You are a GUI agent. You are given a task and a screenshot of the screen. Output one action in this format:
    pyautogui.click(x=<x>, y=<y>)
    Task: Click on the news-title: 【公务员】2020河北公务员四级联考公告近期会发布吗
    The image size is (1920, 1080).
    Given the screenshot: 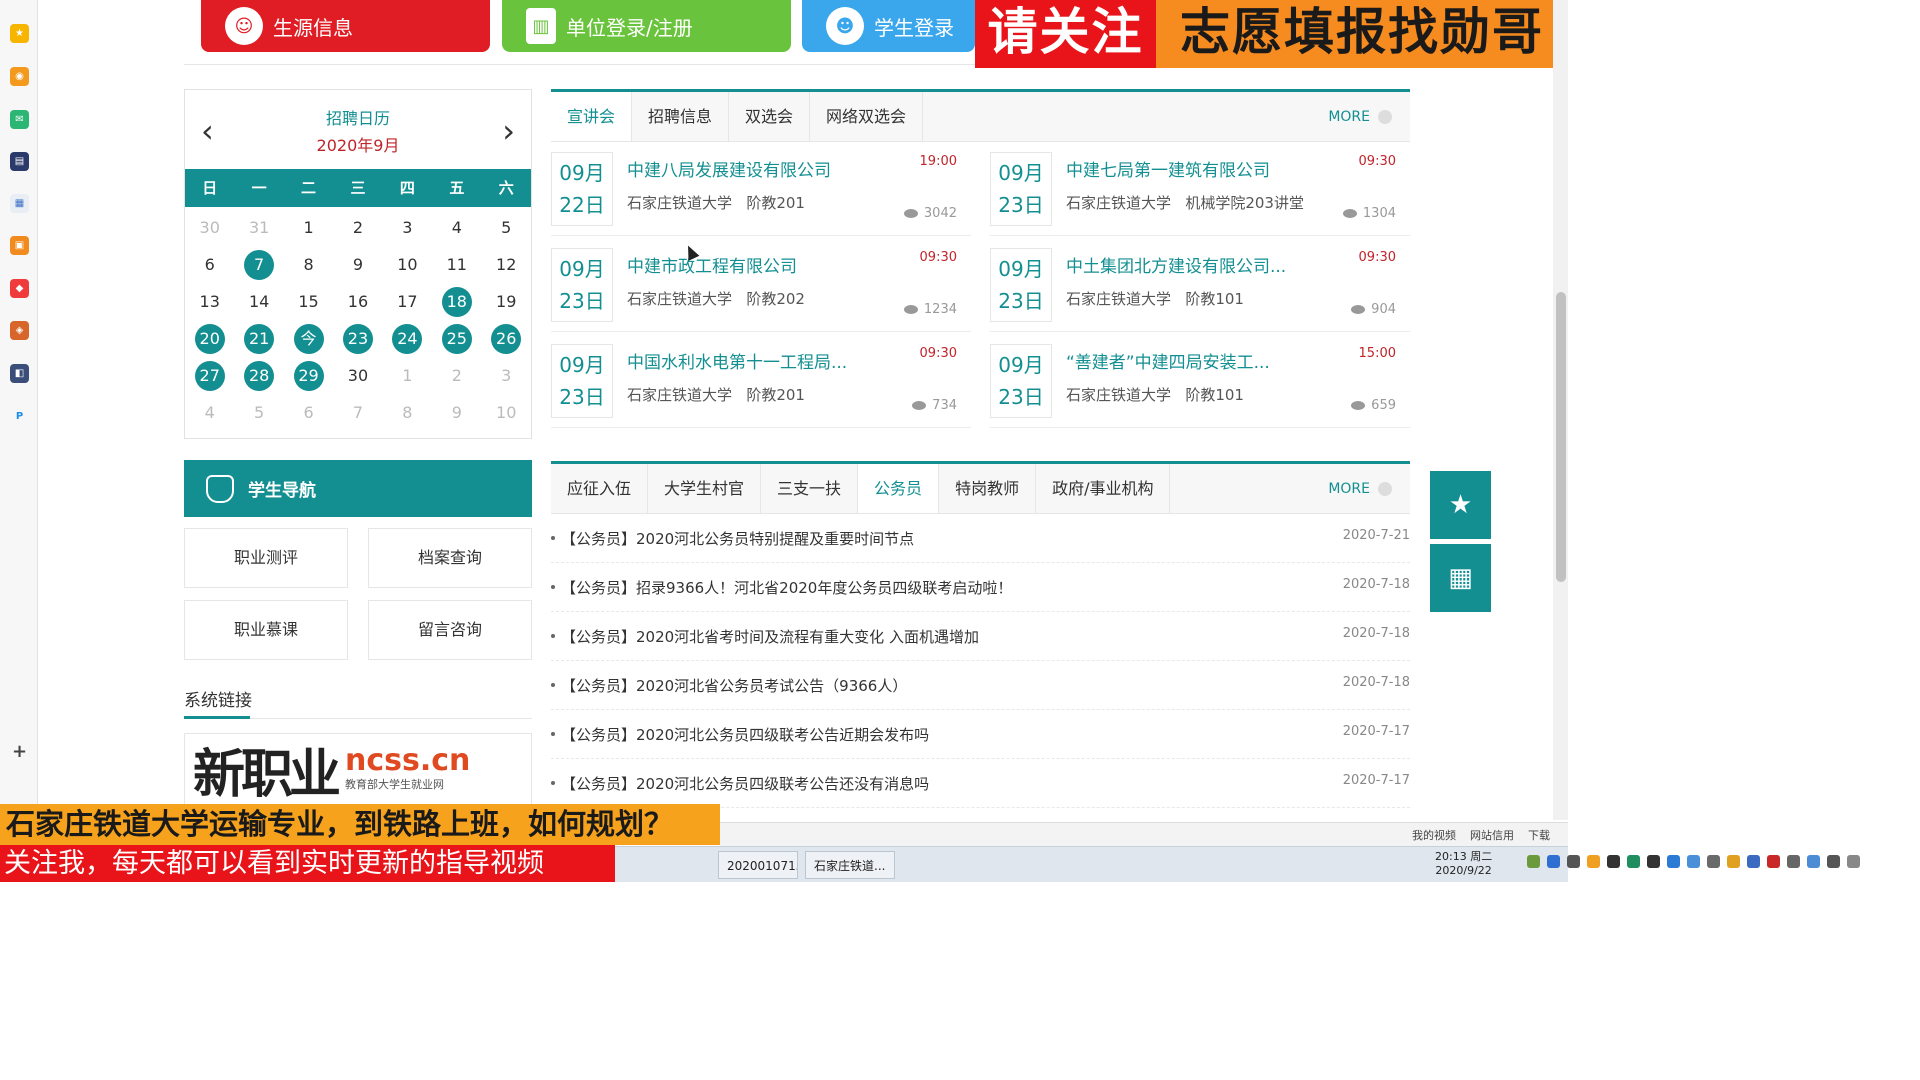 What is the action you would take?
    pyautogui.click(x=745, y=734)
    